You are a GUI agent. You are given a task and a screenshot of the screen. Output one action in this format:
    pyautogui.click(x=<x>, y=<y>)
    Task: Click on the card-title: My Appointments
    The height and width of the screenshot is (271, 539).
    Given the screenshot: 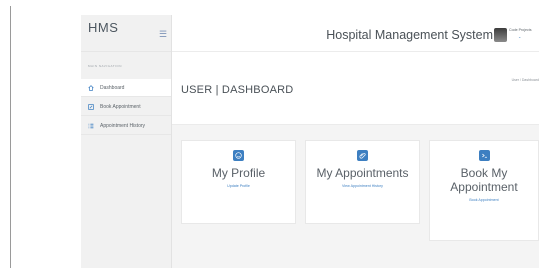 What is the action you would take?
    pyautogui.click(x=362, y=173)
    